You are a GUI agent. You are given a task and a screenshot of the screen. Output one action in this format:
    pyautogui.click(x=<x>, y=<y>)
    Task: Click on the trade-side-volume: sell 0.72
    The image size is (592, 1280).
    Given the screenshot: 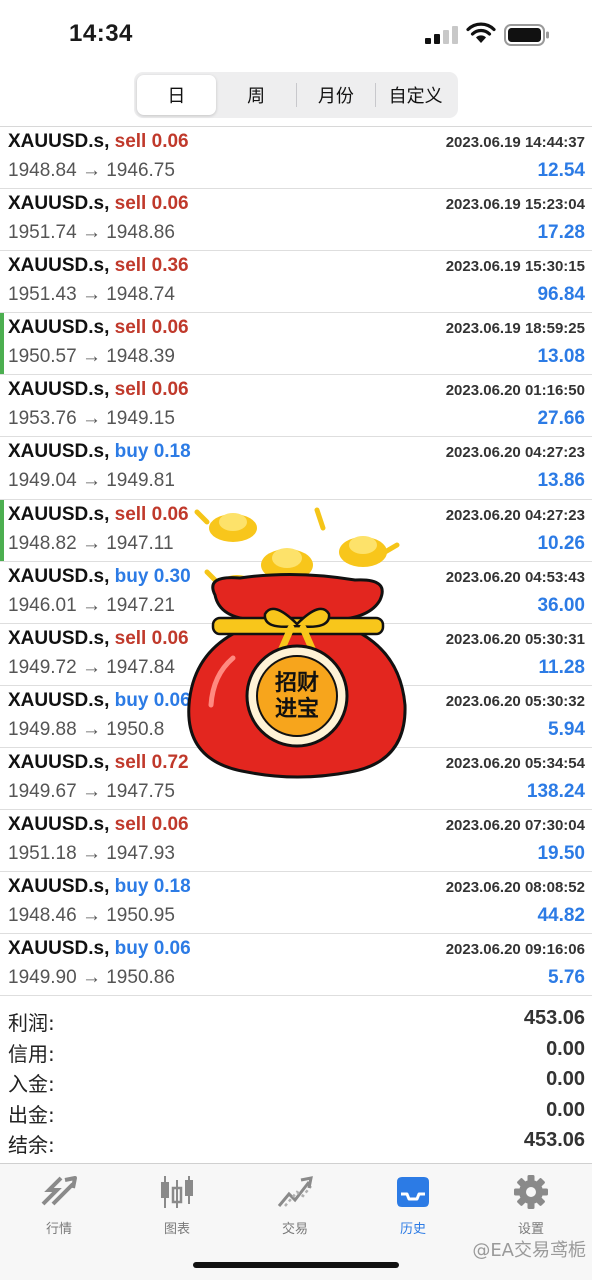 What is the action you would take?
    pyautogui.click(x=152, y=762)
    